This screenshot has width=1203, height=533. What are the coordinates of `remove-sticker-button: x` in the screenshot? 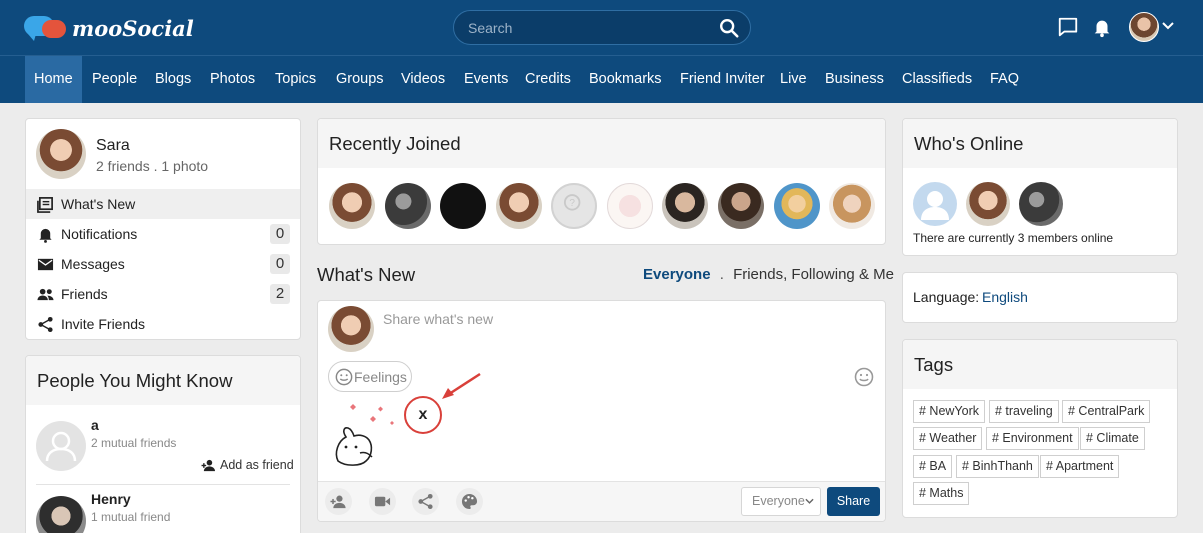 It's located at (423, 415).